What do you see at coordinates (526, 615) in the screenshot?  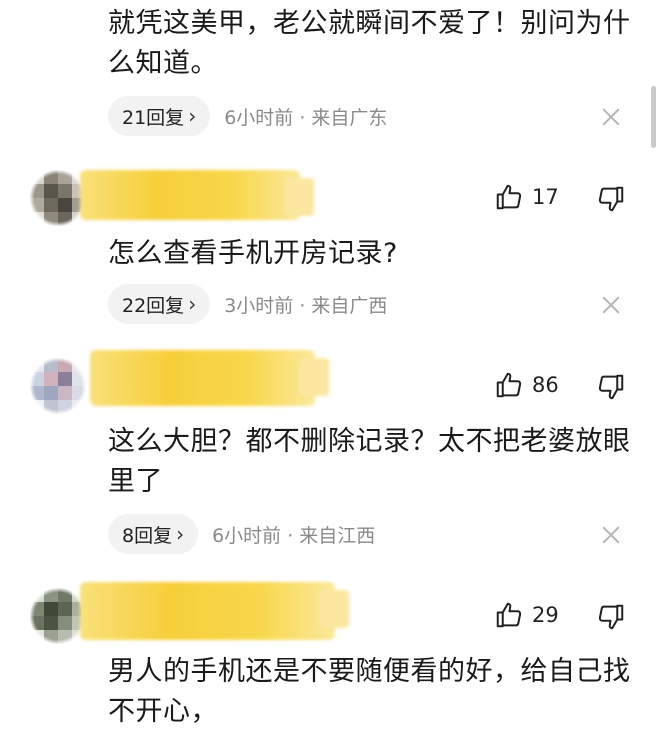 I see `like-button: 29` at bounding box center [526, 615].